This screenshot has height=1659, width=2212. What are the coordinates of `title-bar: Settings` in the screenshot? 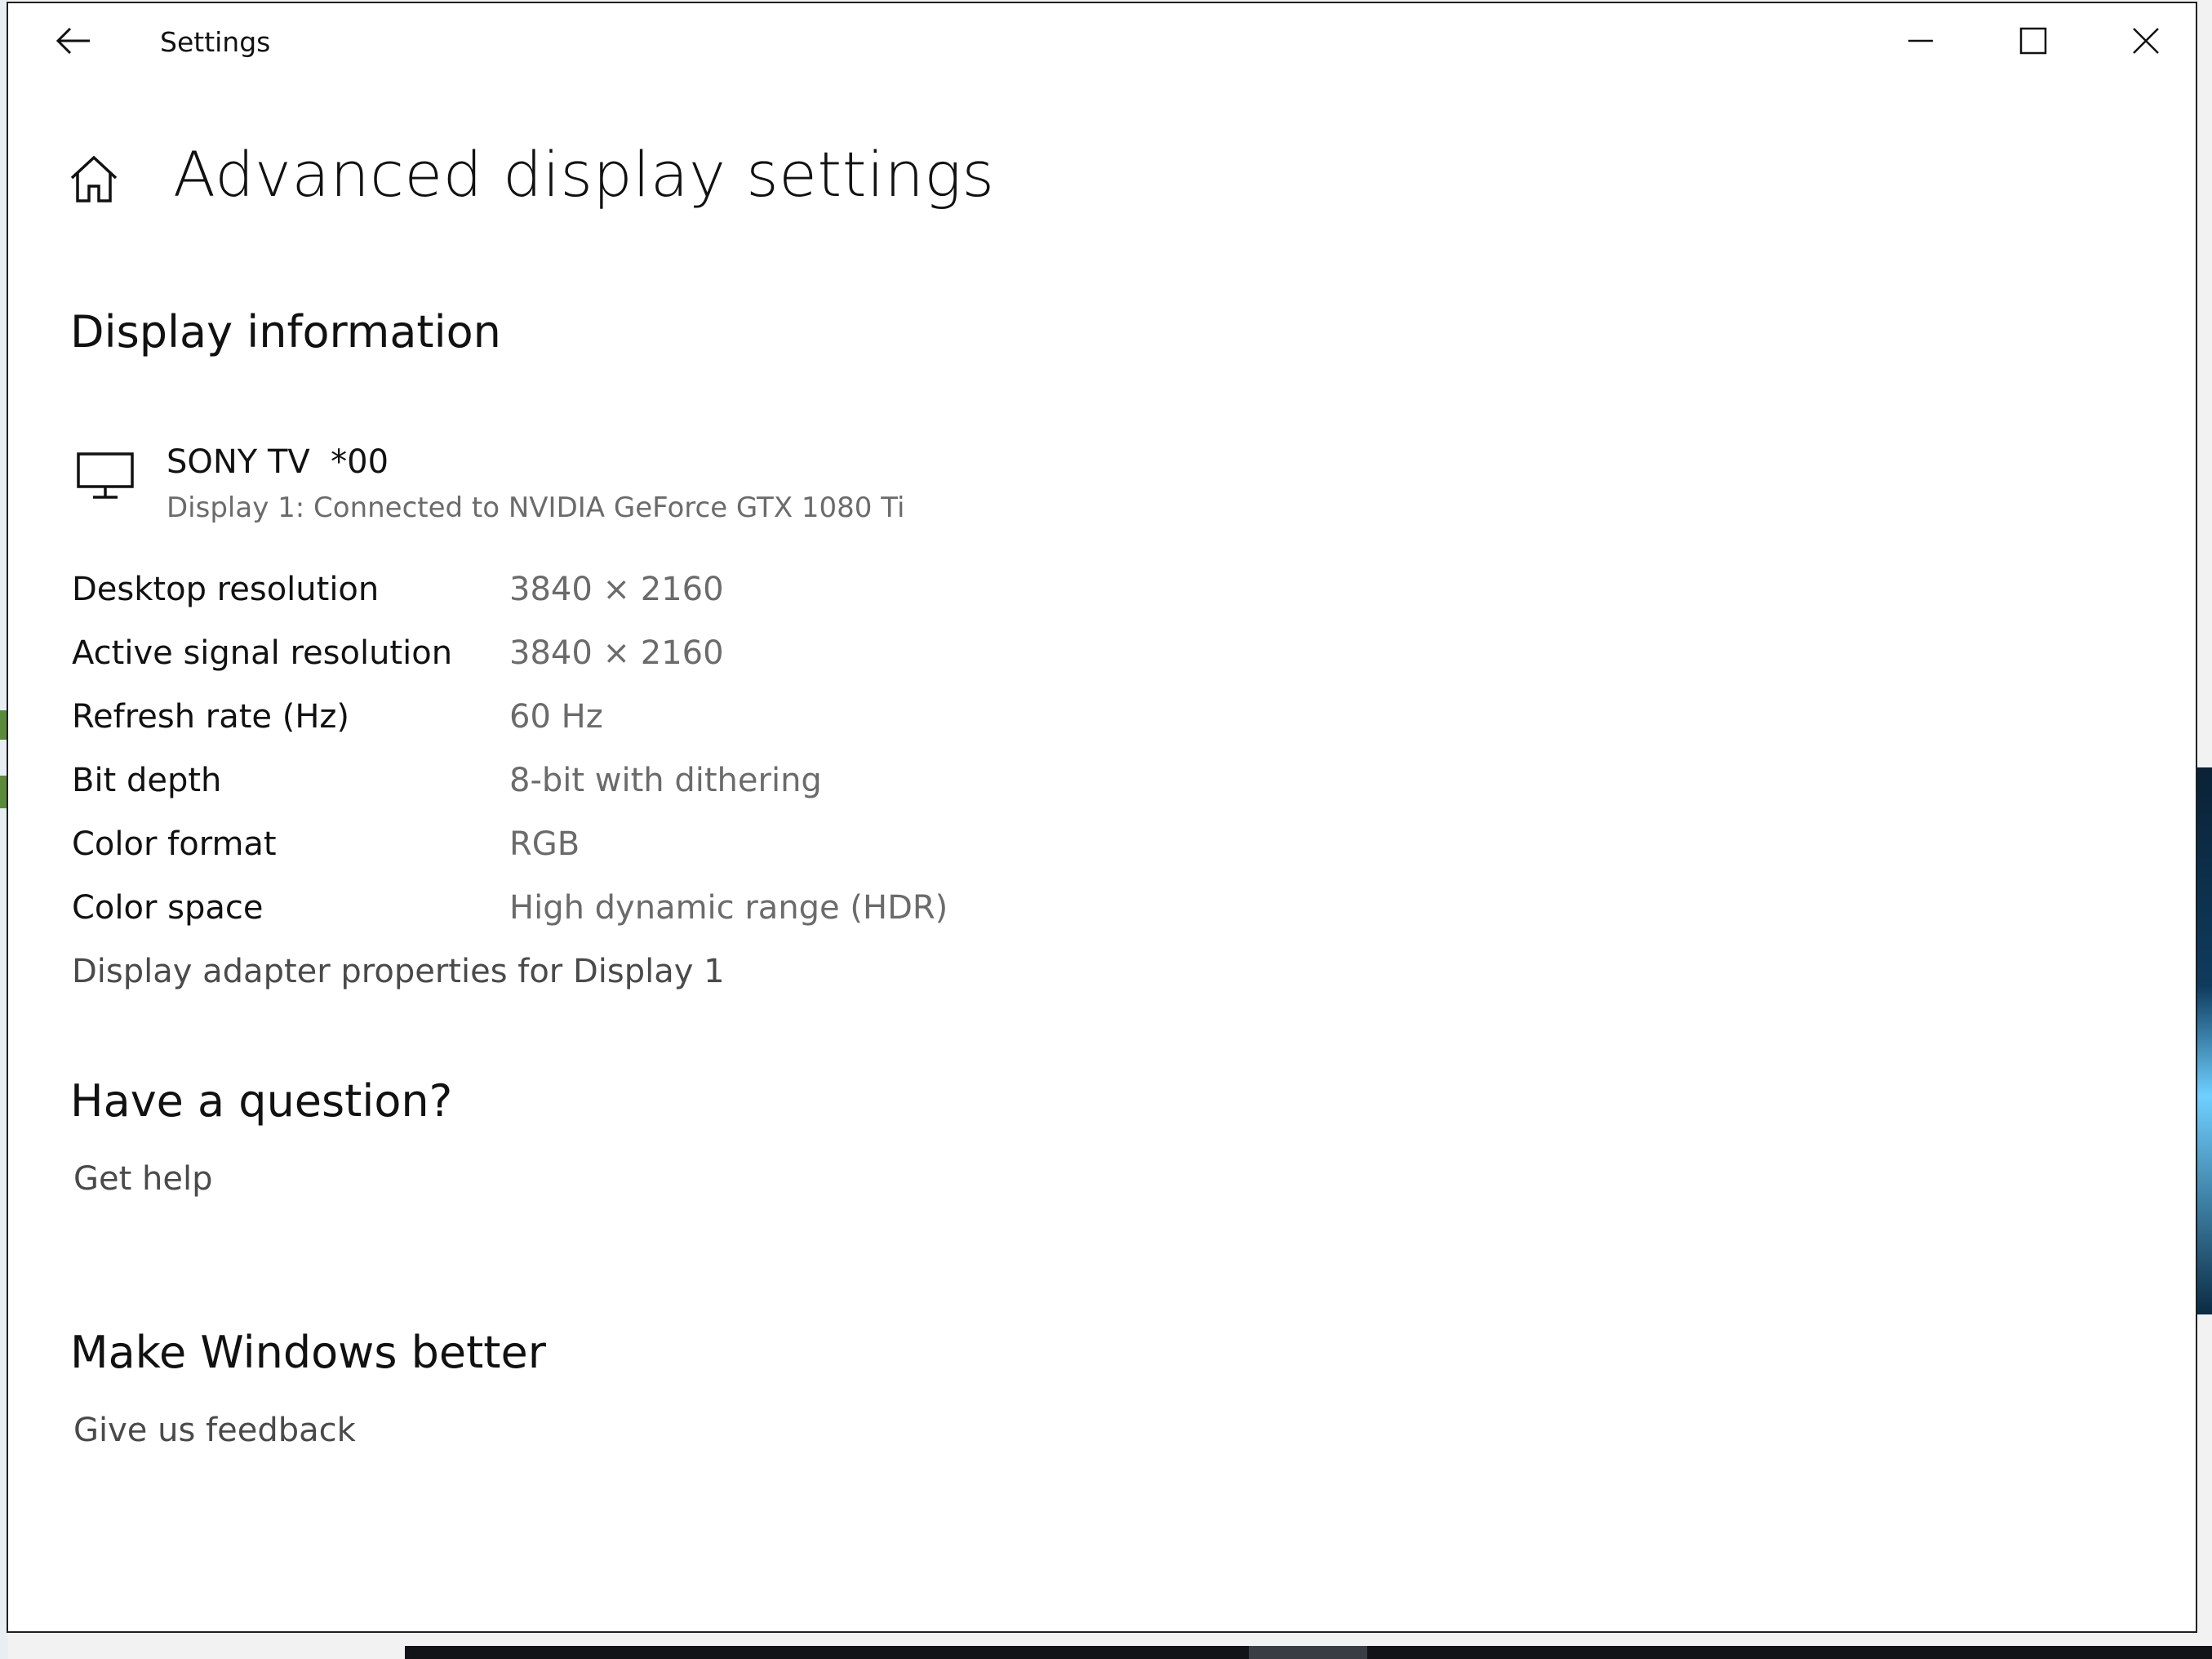 It's located at (1102, 43).